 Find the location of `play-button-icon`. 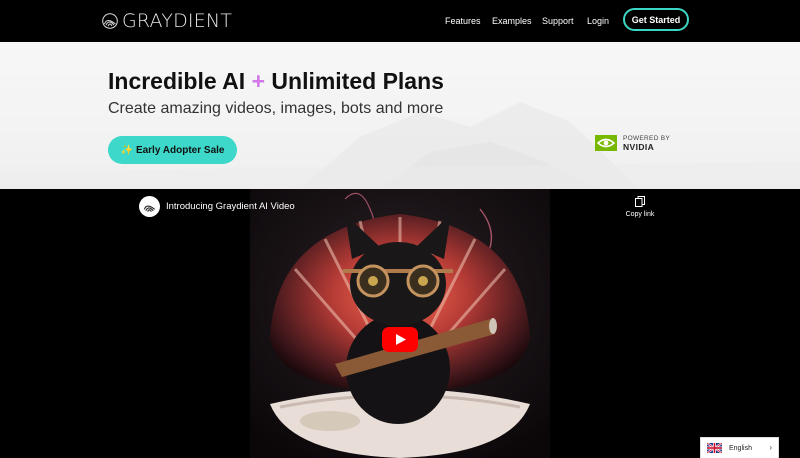

play-button-icon is located at coordinates (400, 339).